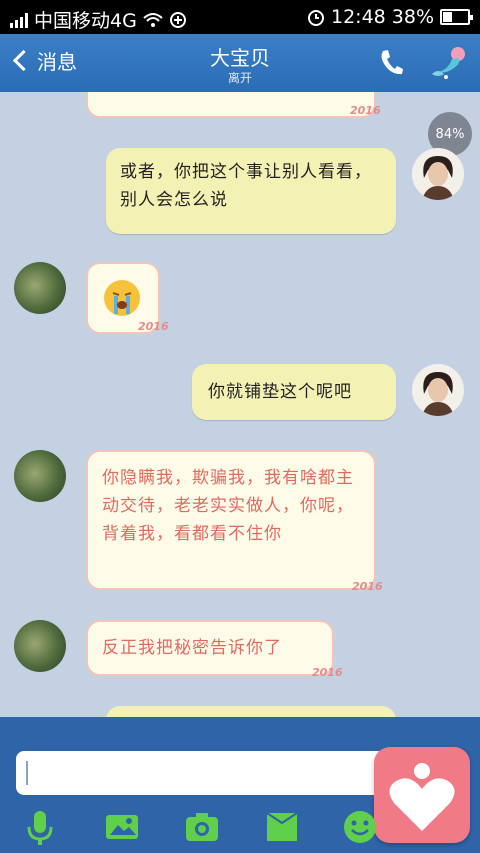 This screenshot has width=480, height=853. I want to click on emoji-icon, so click(360, 827).